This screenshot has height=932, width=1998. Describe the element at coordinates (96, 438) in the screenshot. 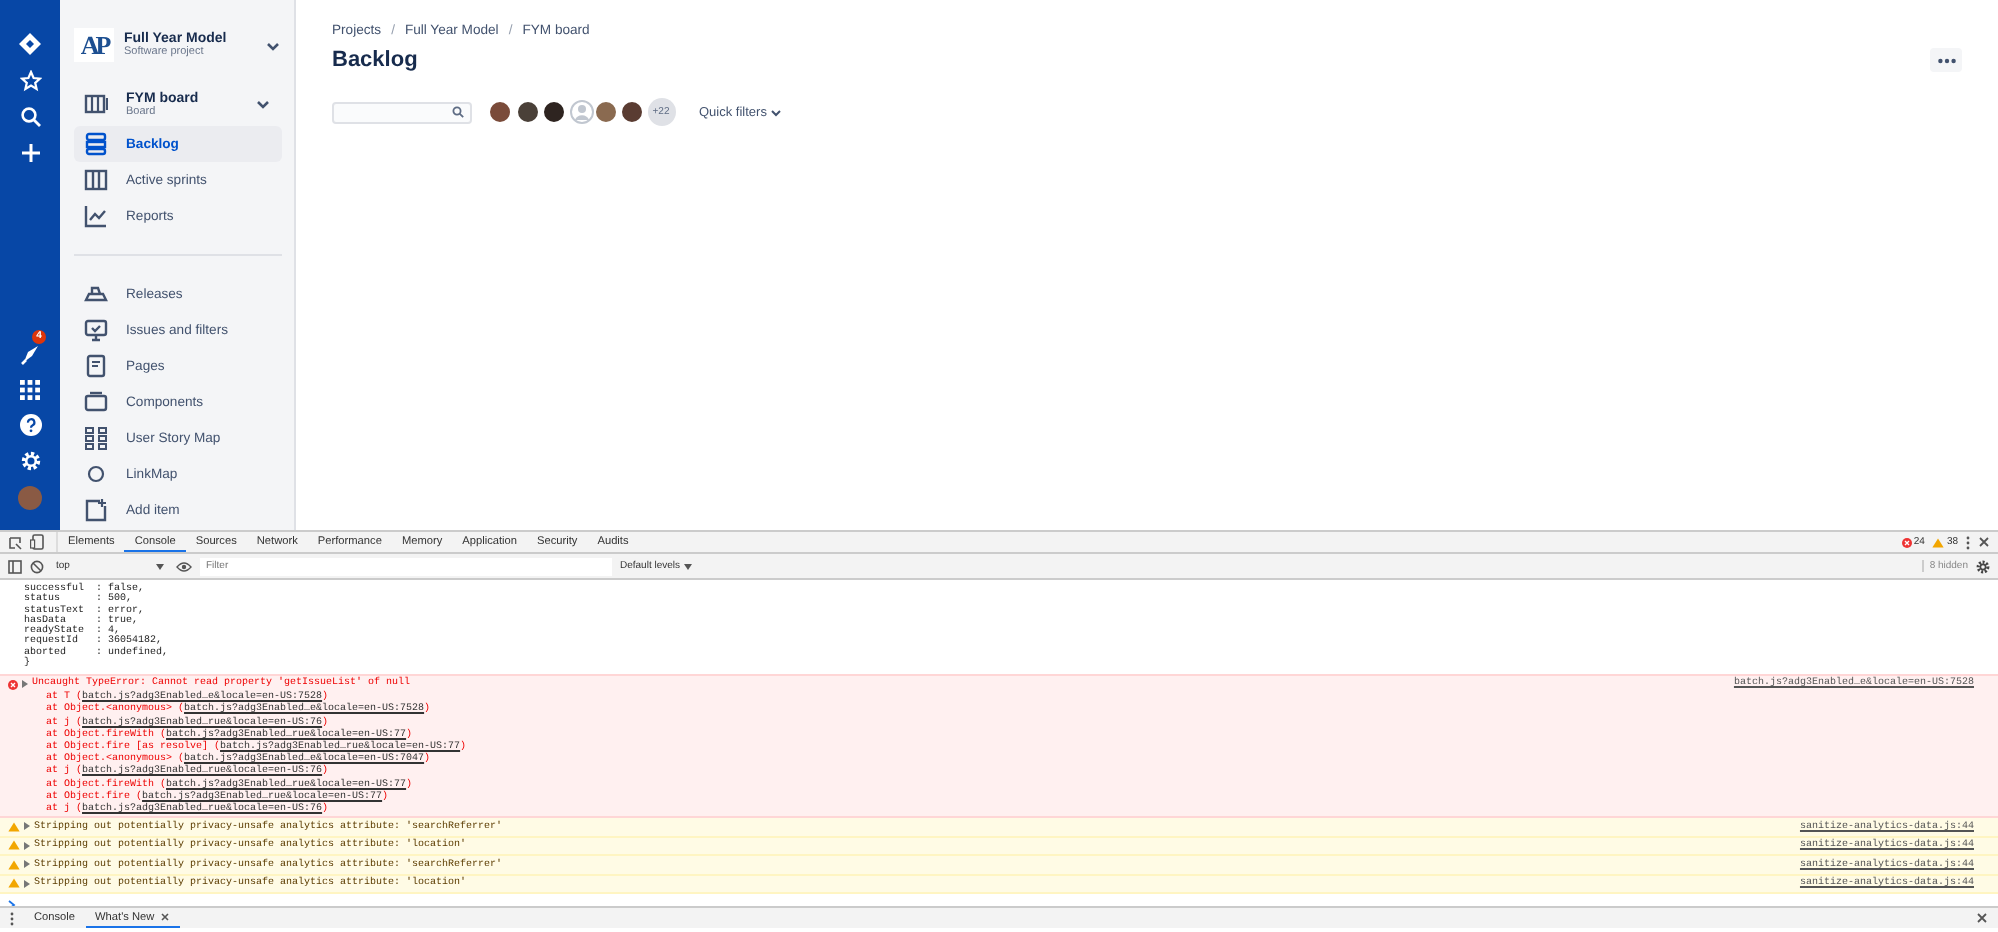

I see `grid-icon` at that location.